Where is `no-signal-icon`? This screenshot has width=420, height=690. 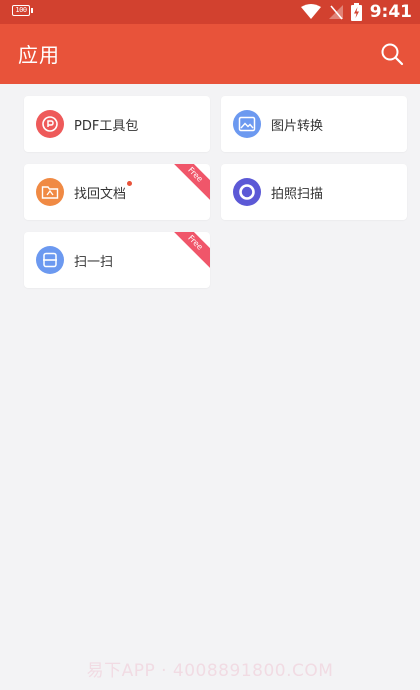 no-signal-icon is located at coordinates (335, 12).